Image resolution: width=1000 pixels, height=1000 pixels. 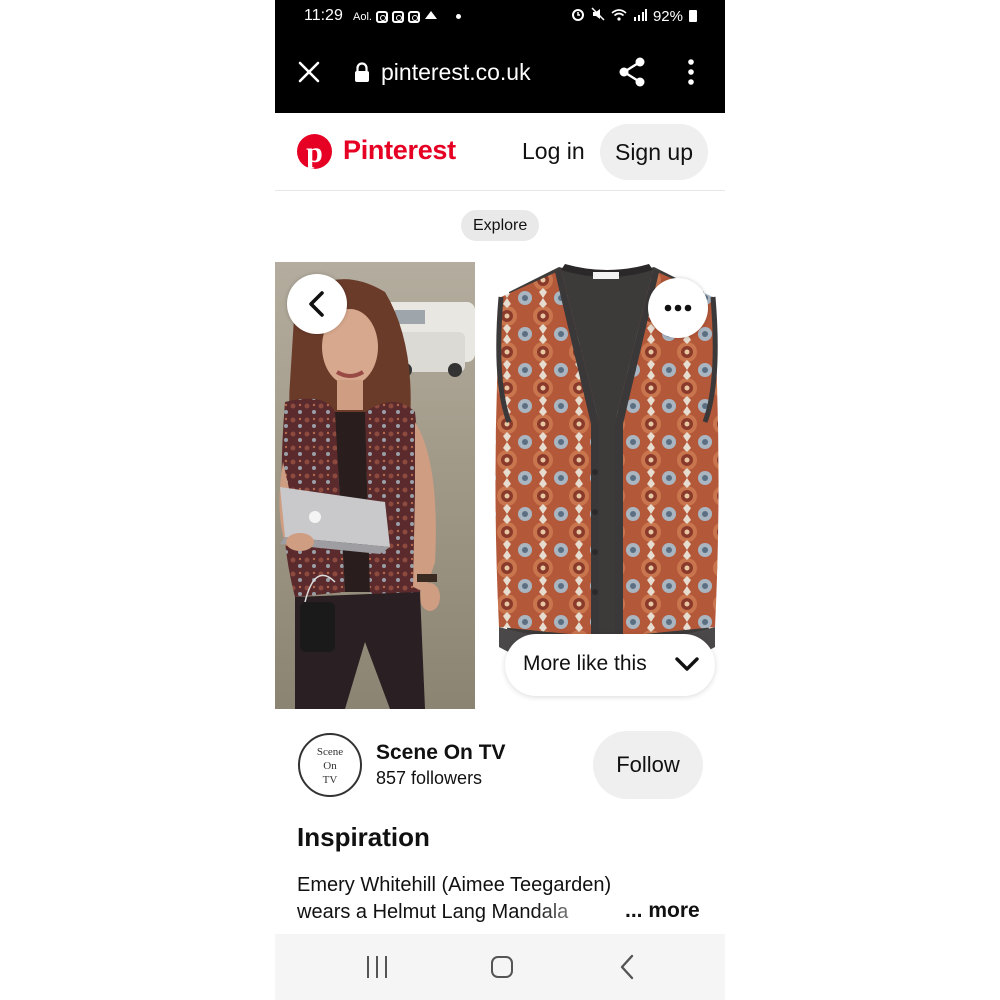 I want to click on chevron-down-icon, so click(x=687, y=664).